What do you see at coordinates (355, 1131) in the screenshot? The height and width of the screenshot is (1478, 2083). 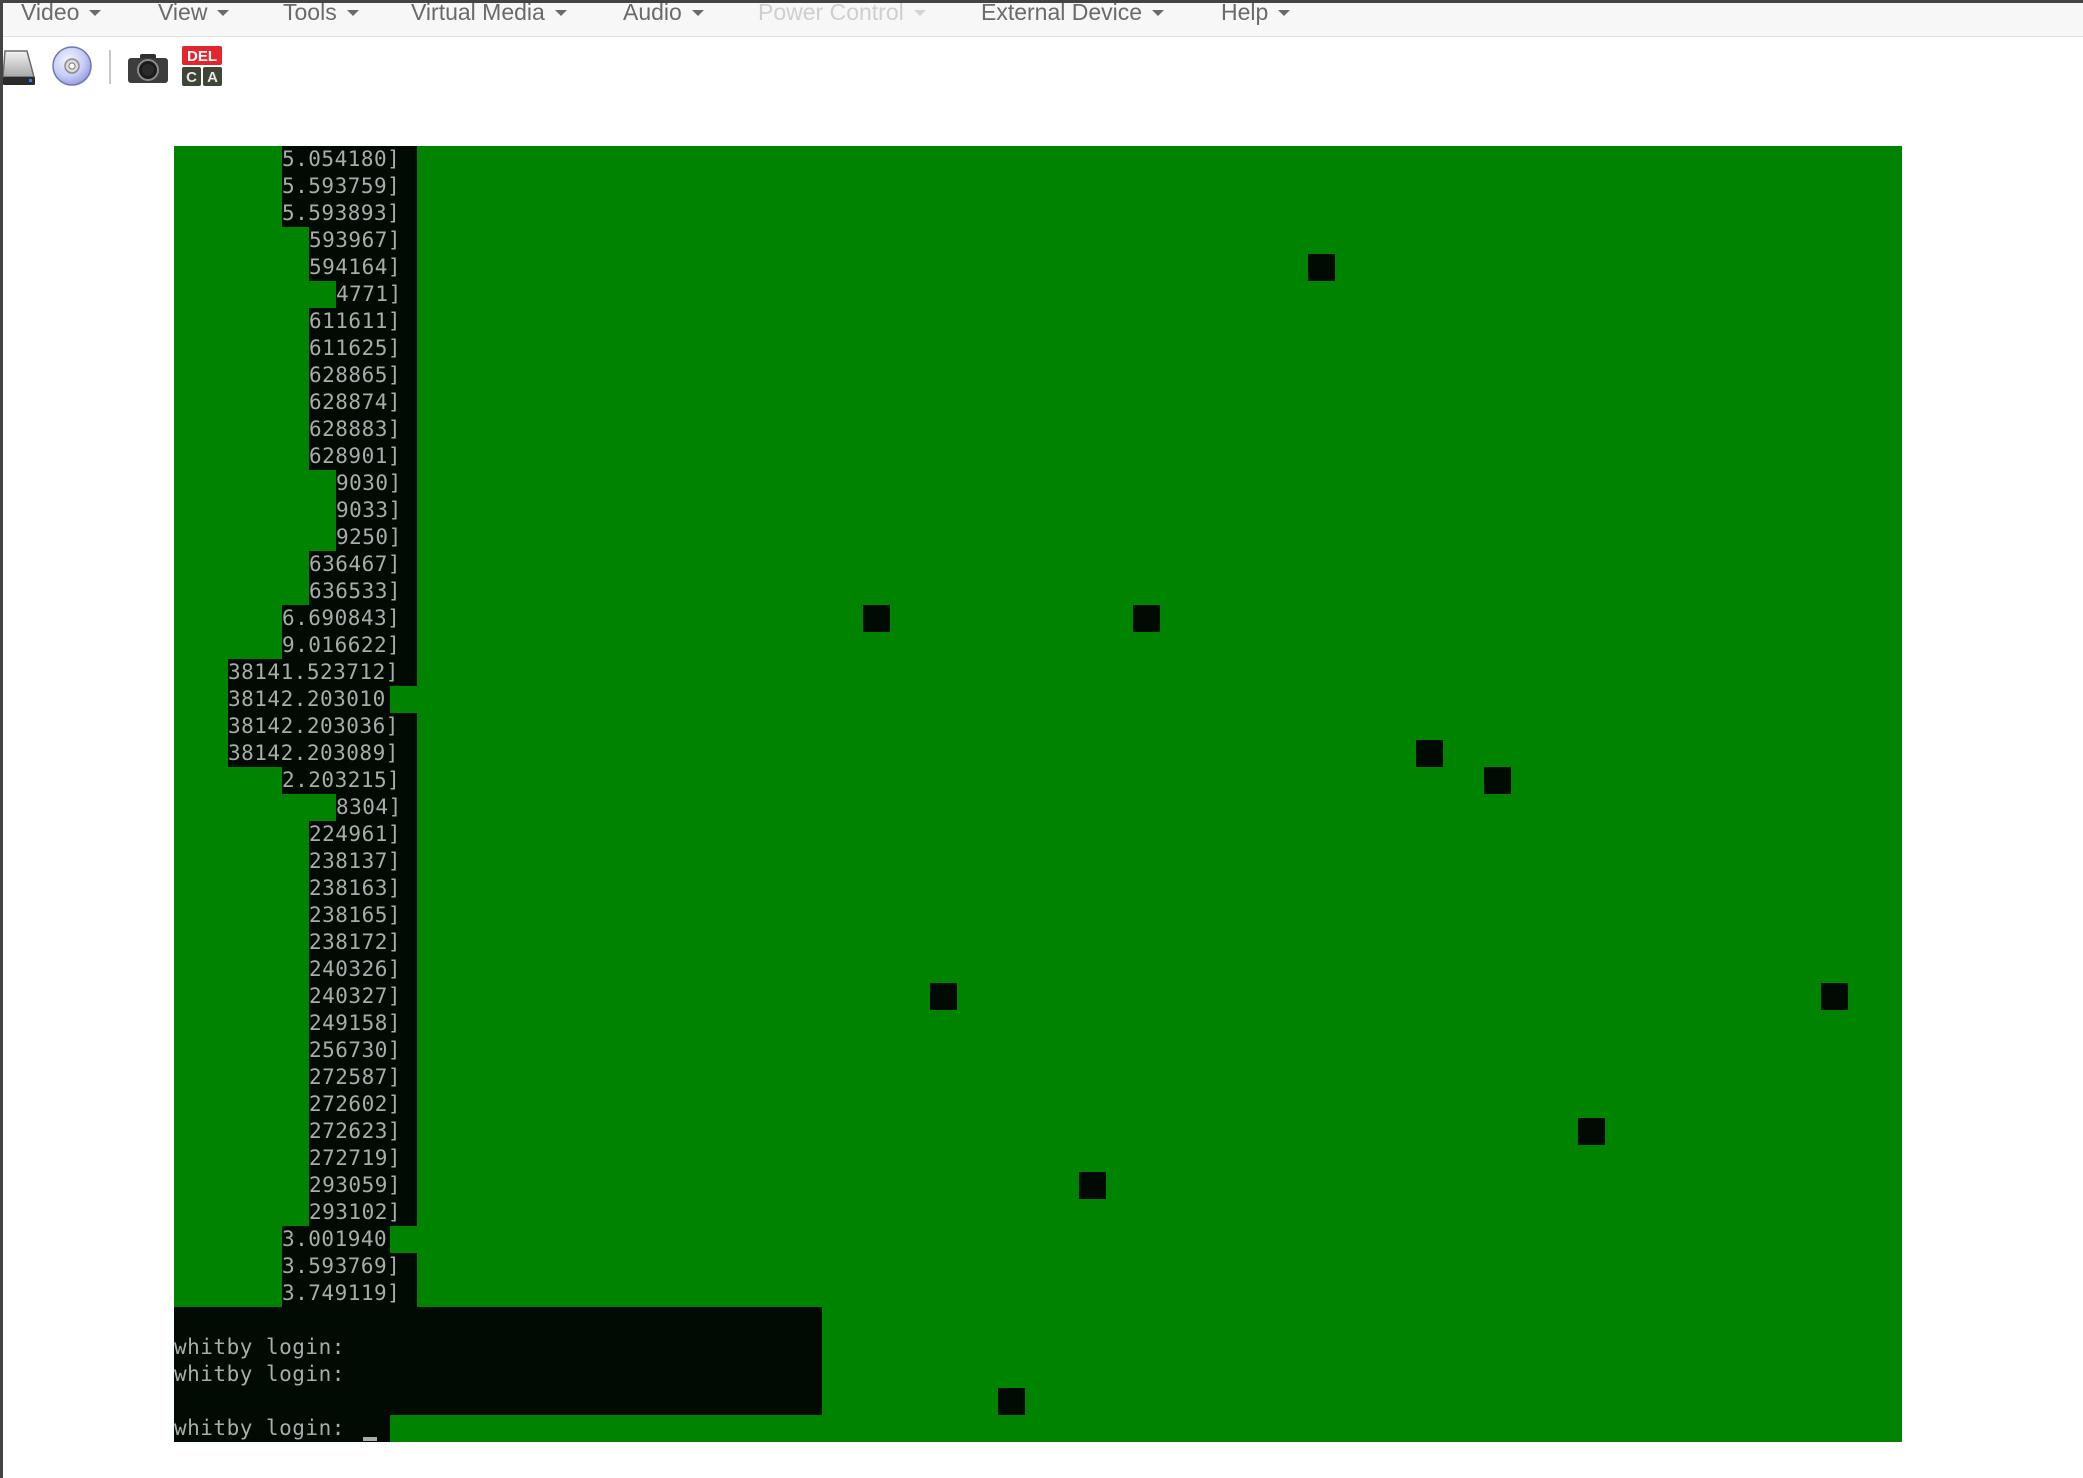 I see `kernel-log-line: 272623]` at bounding box center [355, 1131].